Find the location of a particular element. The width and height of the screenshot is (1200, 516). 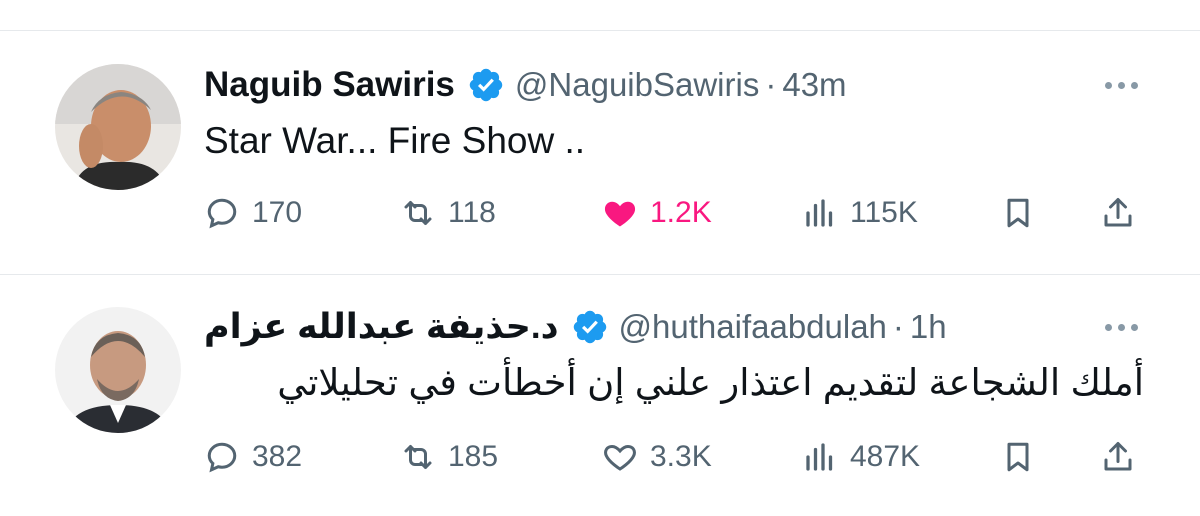

like-button: 3.3K is located at coordinates (657, 457).